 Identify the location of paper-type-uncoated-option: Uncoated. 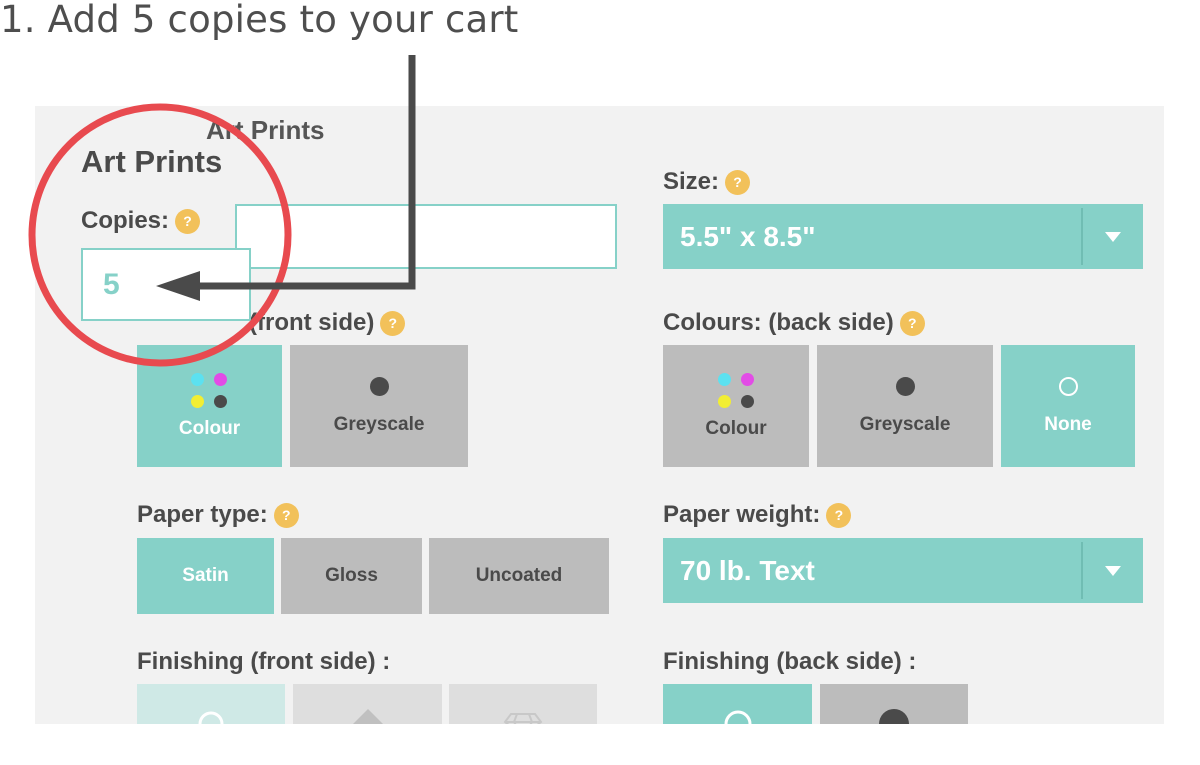
(519, 576).